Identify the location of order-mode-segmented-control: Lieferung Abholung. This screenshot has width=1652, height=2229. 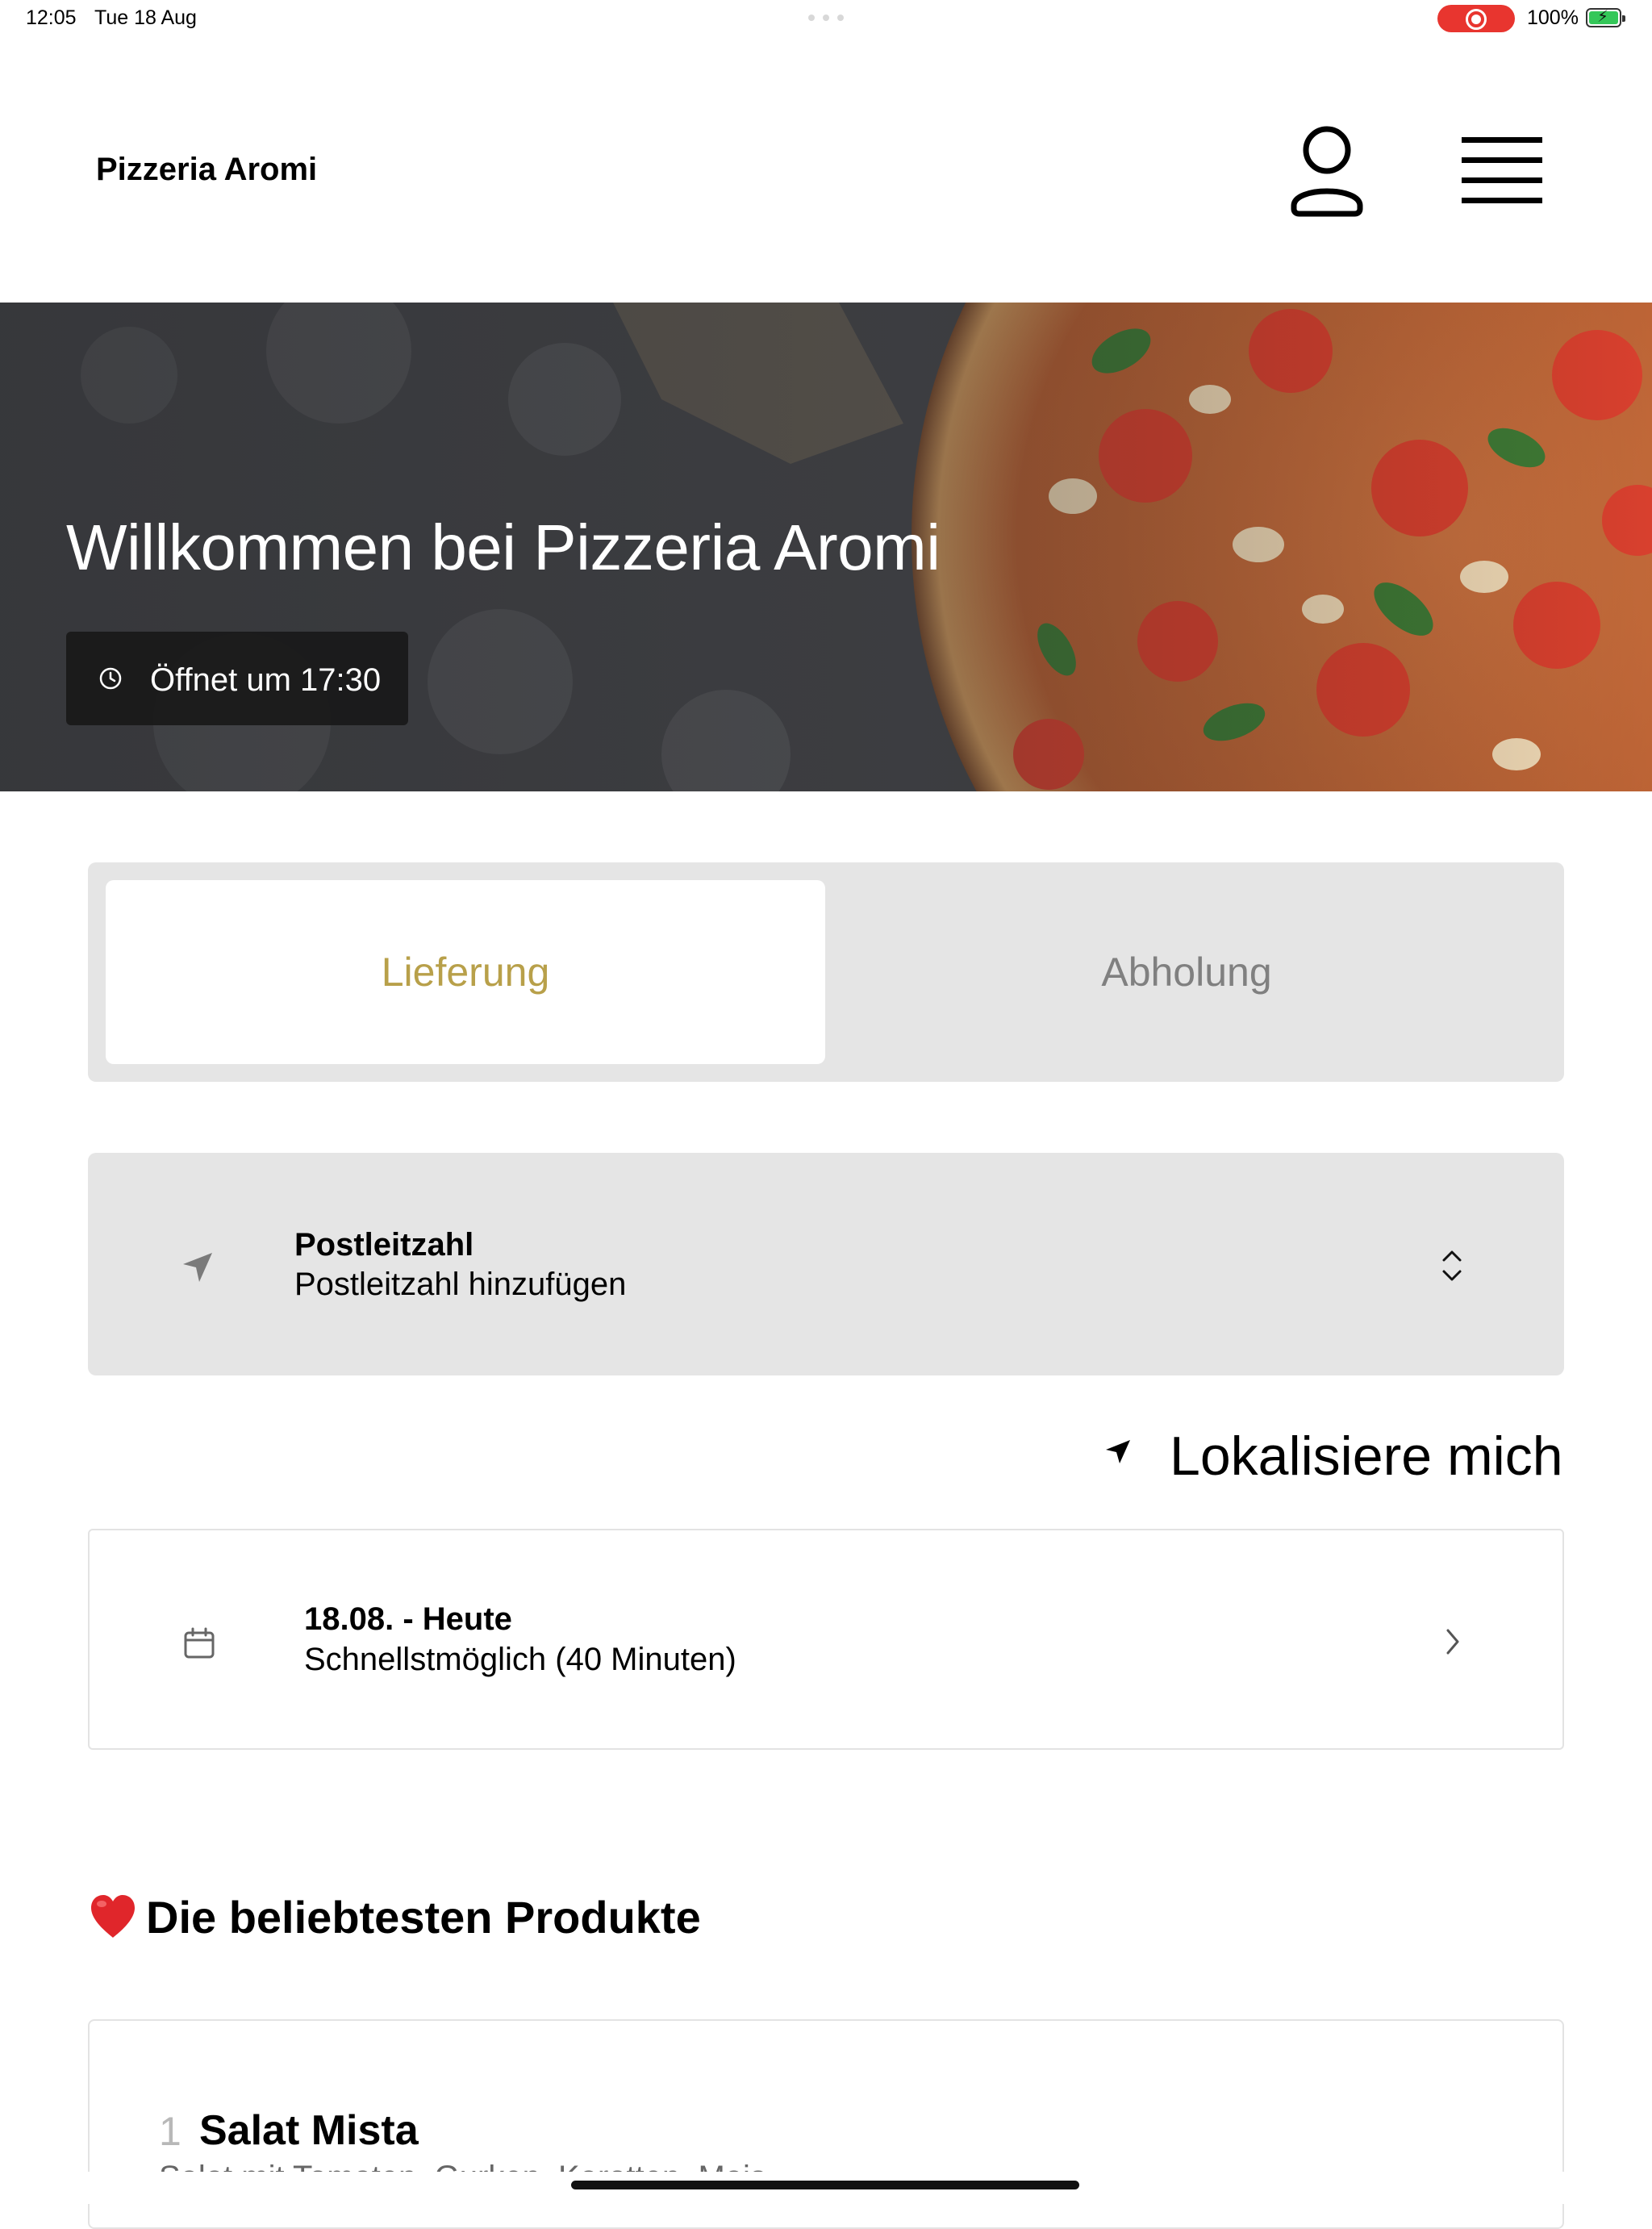
(826, 972).